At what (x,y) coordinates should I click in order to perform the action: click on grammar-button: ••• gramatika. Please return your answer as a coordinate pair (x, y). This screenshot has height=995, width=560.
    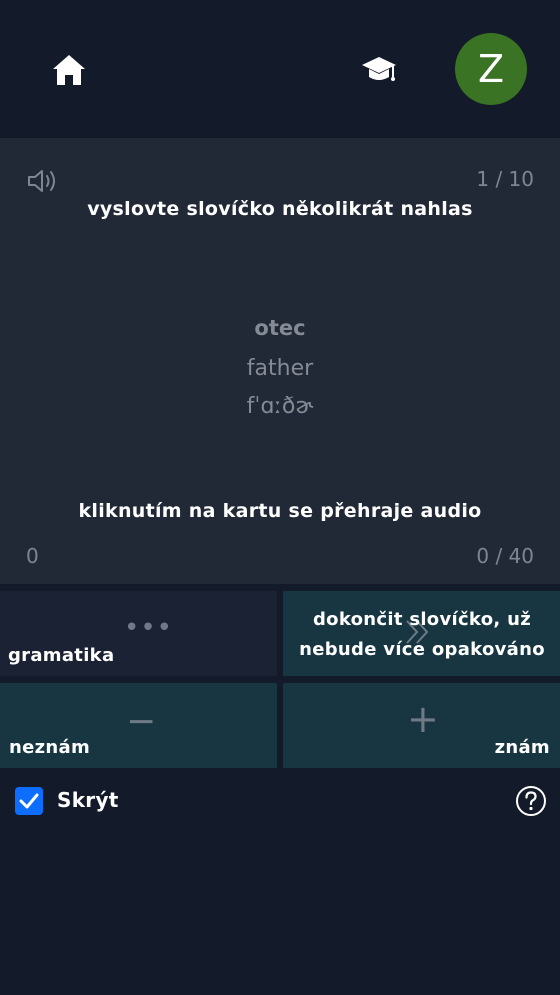
    Looking at the image, I should click on (138, 633).